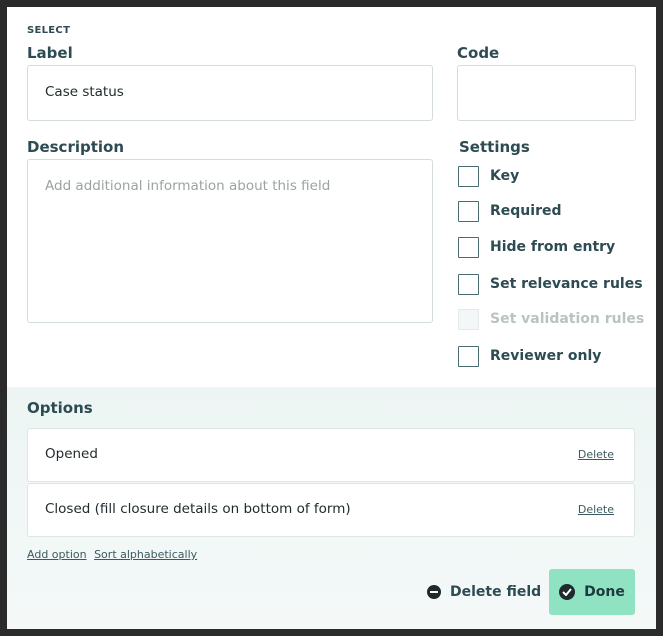 This screenshot has width=663, height=636. Describe the element at coordinates (49, 30) in the screenshot. I see `field-type-label: SELECT` at that location.